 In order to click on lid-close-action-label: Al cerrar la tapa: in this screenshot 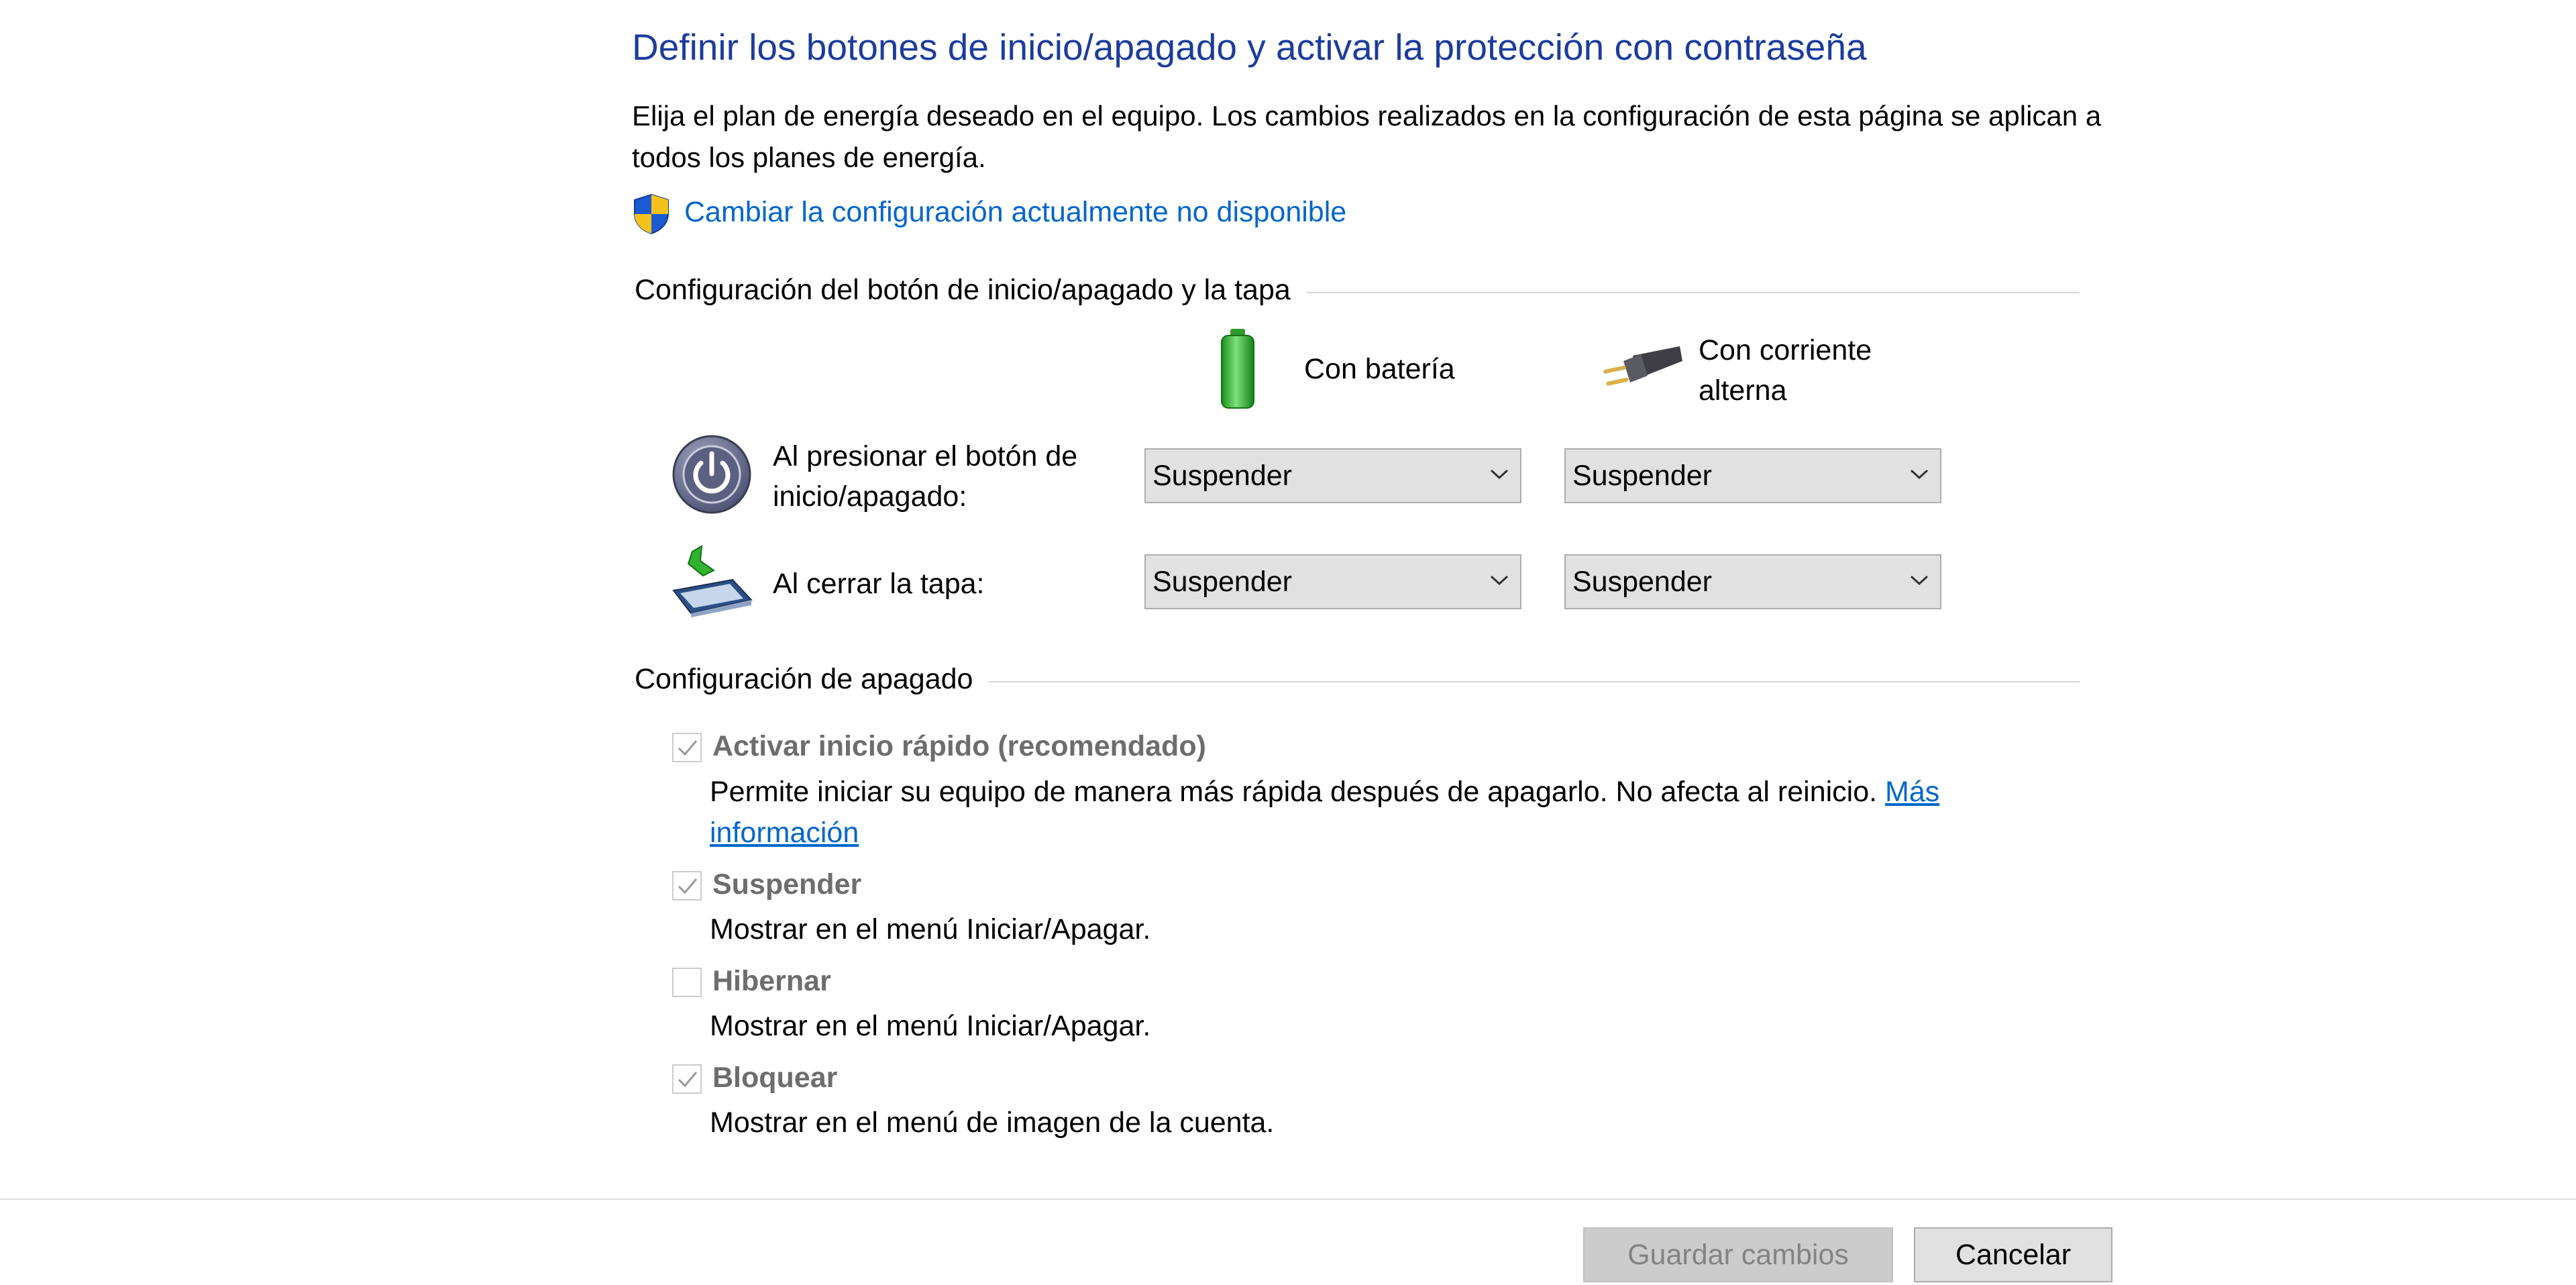, I will do `click(879, 584)`.